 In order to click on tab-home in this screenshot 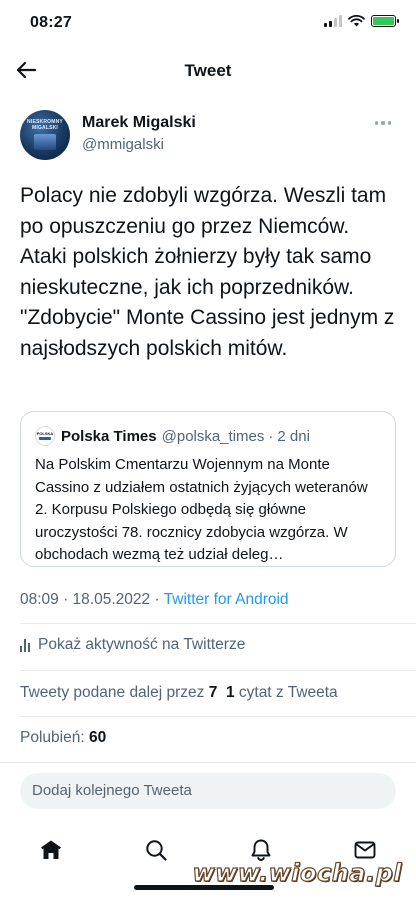, I will do `click(51, 850)`.